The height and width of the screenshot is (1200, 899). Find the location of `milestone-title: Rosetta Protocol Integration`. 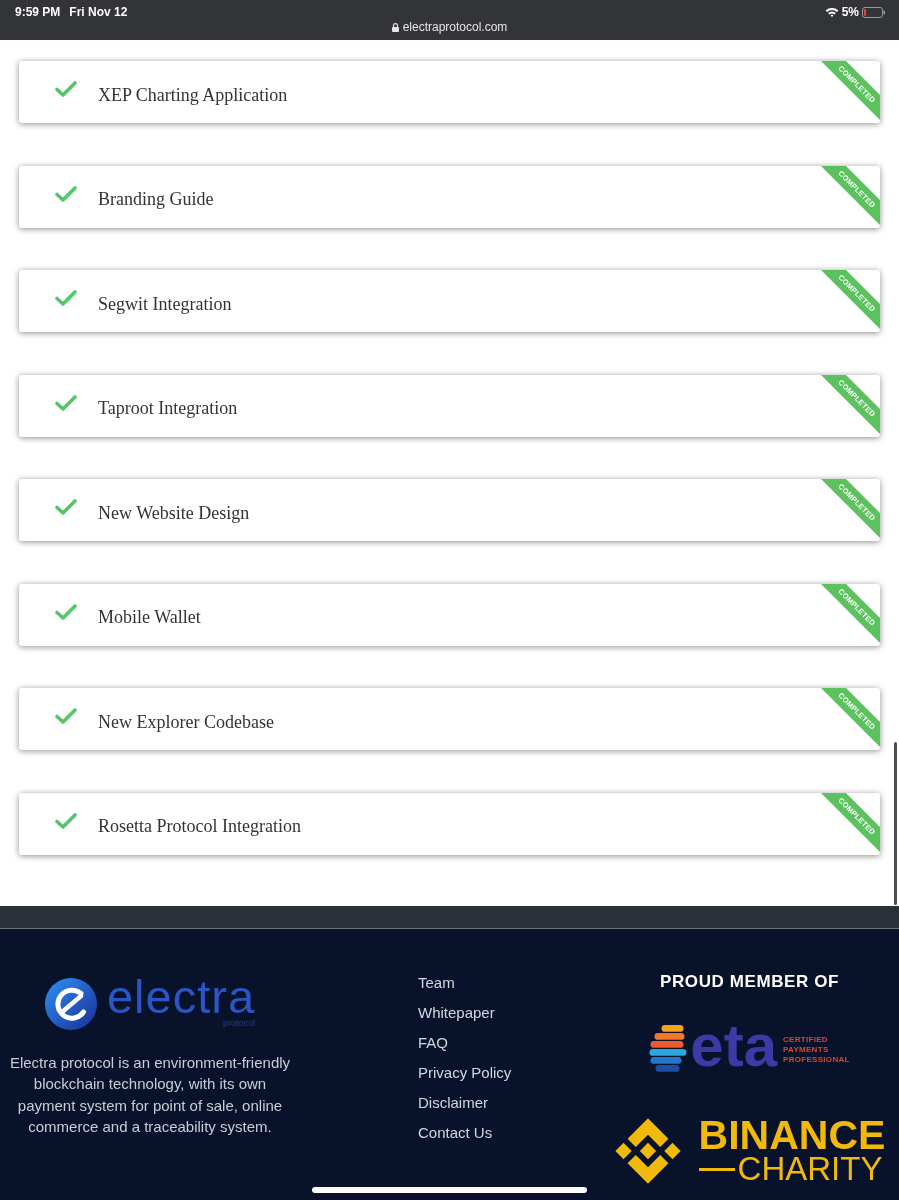

milestone-title: Rosetta Protocol Integration is located at coordinates (199, 826).